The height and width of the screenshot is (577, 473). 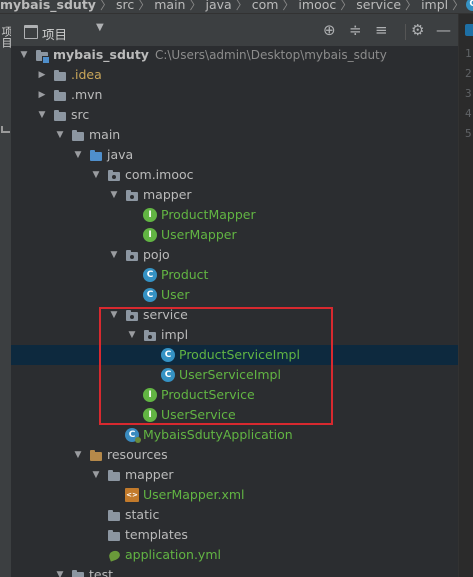 What do you see at coordinates (270, 55) in the screenshot?
I see `project-path: C:\Users\admin\Desktop\mybais_sduty` at bounding box center [270, 55].